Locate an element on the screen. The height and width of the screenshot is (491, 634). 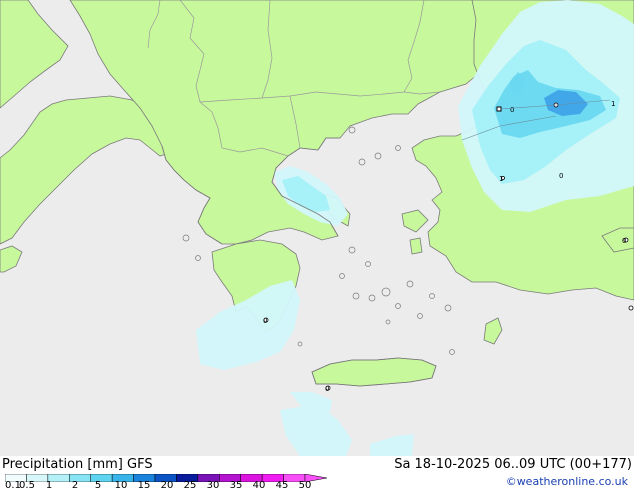
credit-link: ©weatheronline.co.uk is located at coordinates (567, 482).